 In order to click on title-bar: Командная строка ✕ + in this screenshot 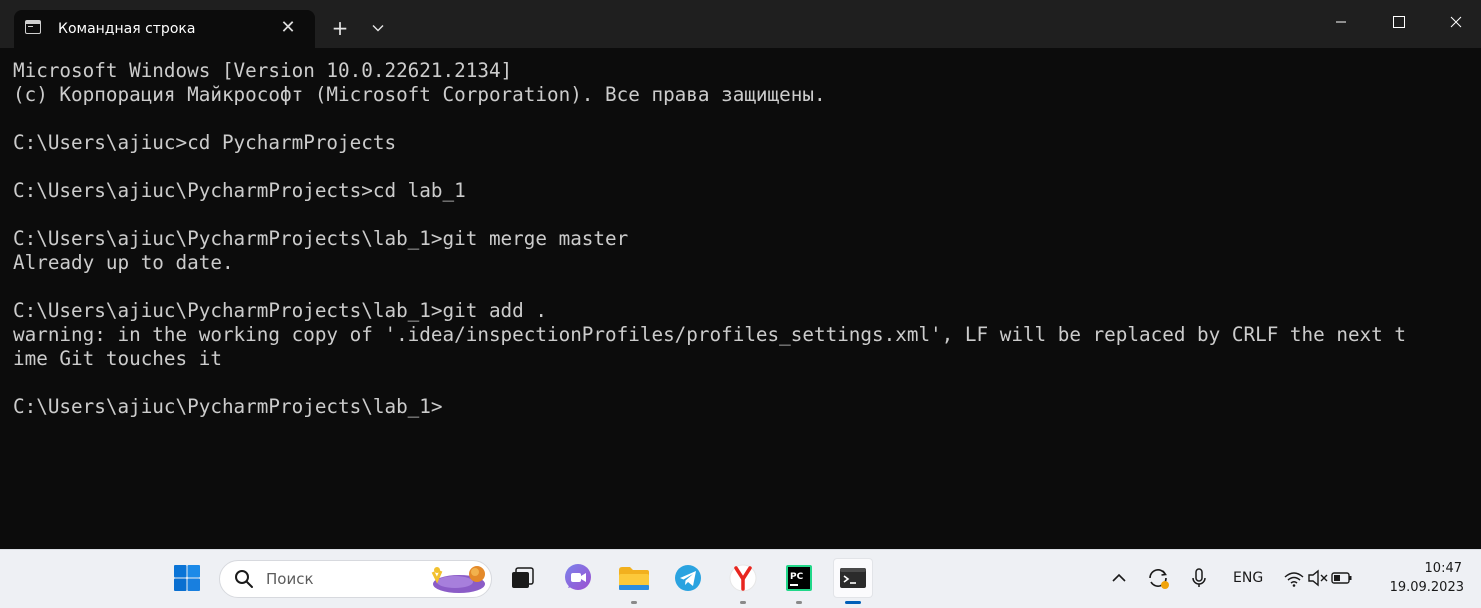, I will do `click(740, 24)`.